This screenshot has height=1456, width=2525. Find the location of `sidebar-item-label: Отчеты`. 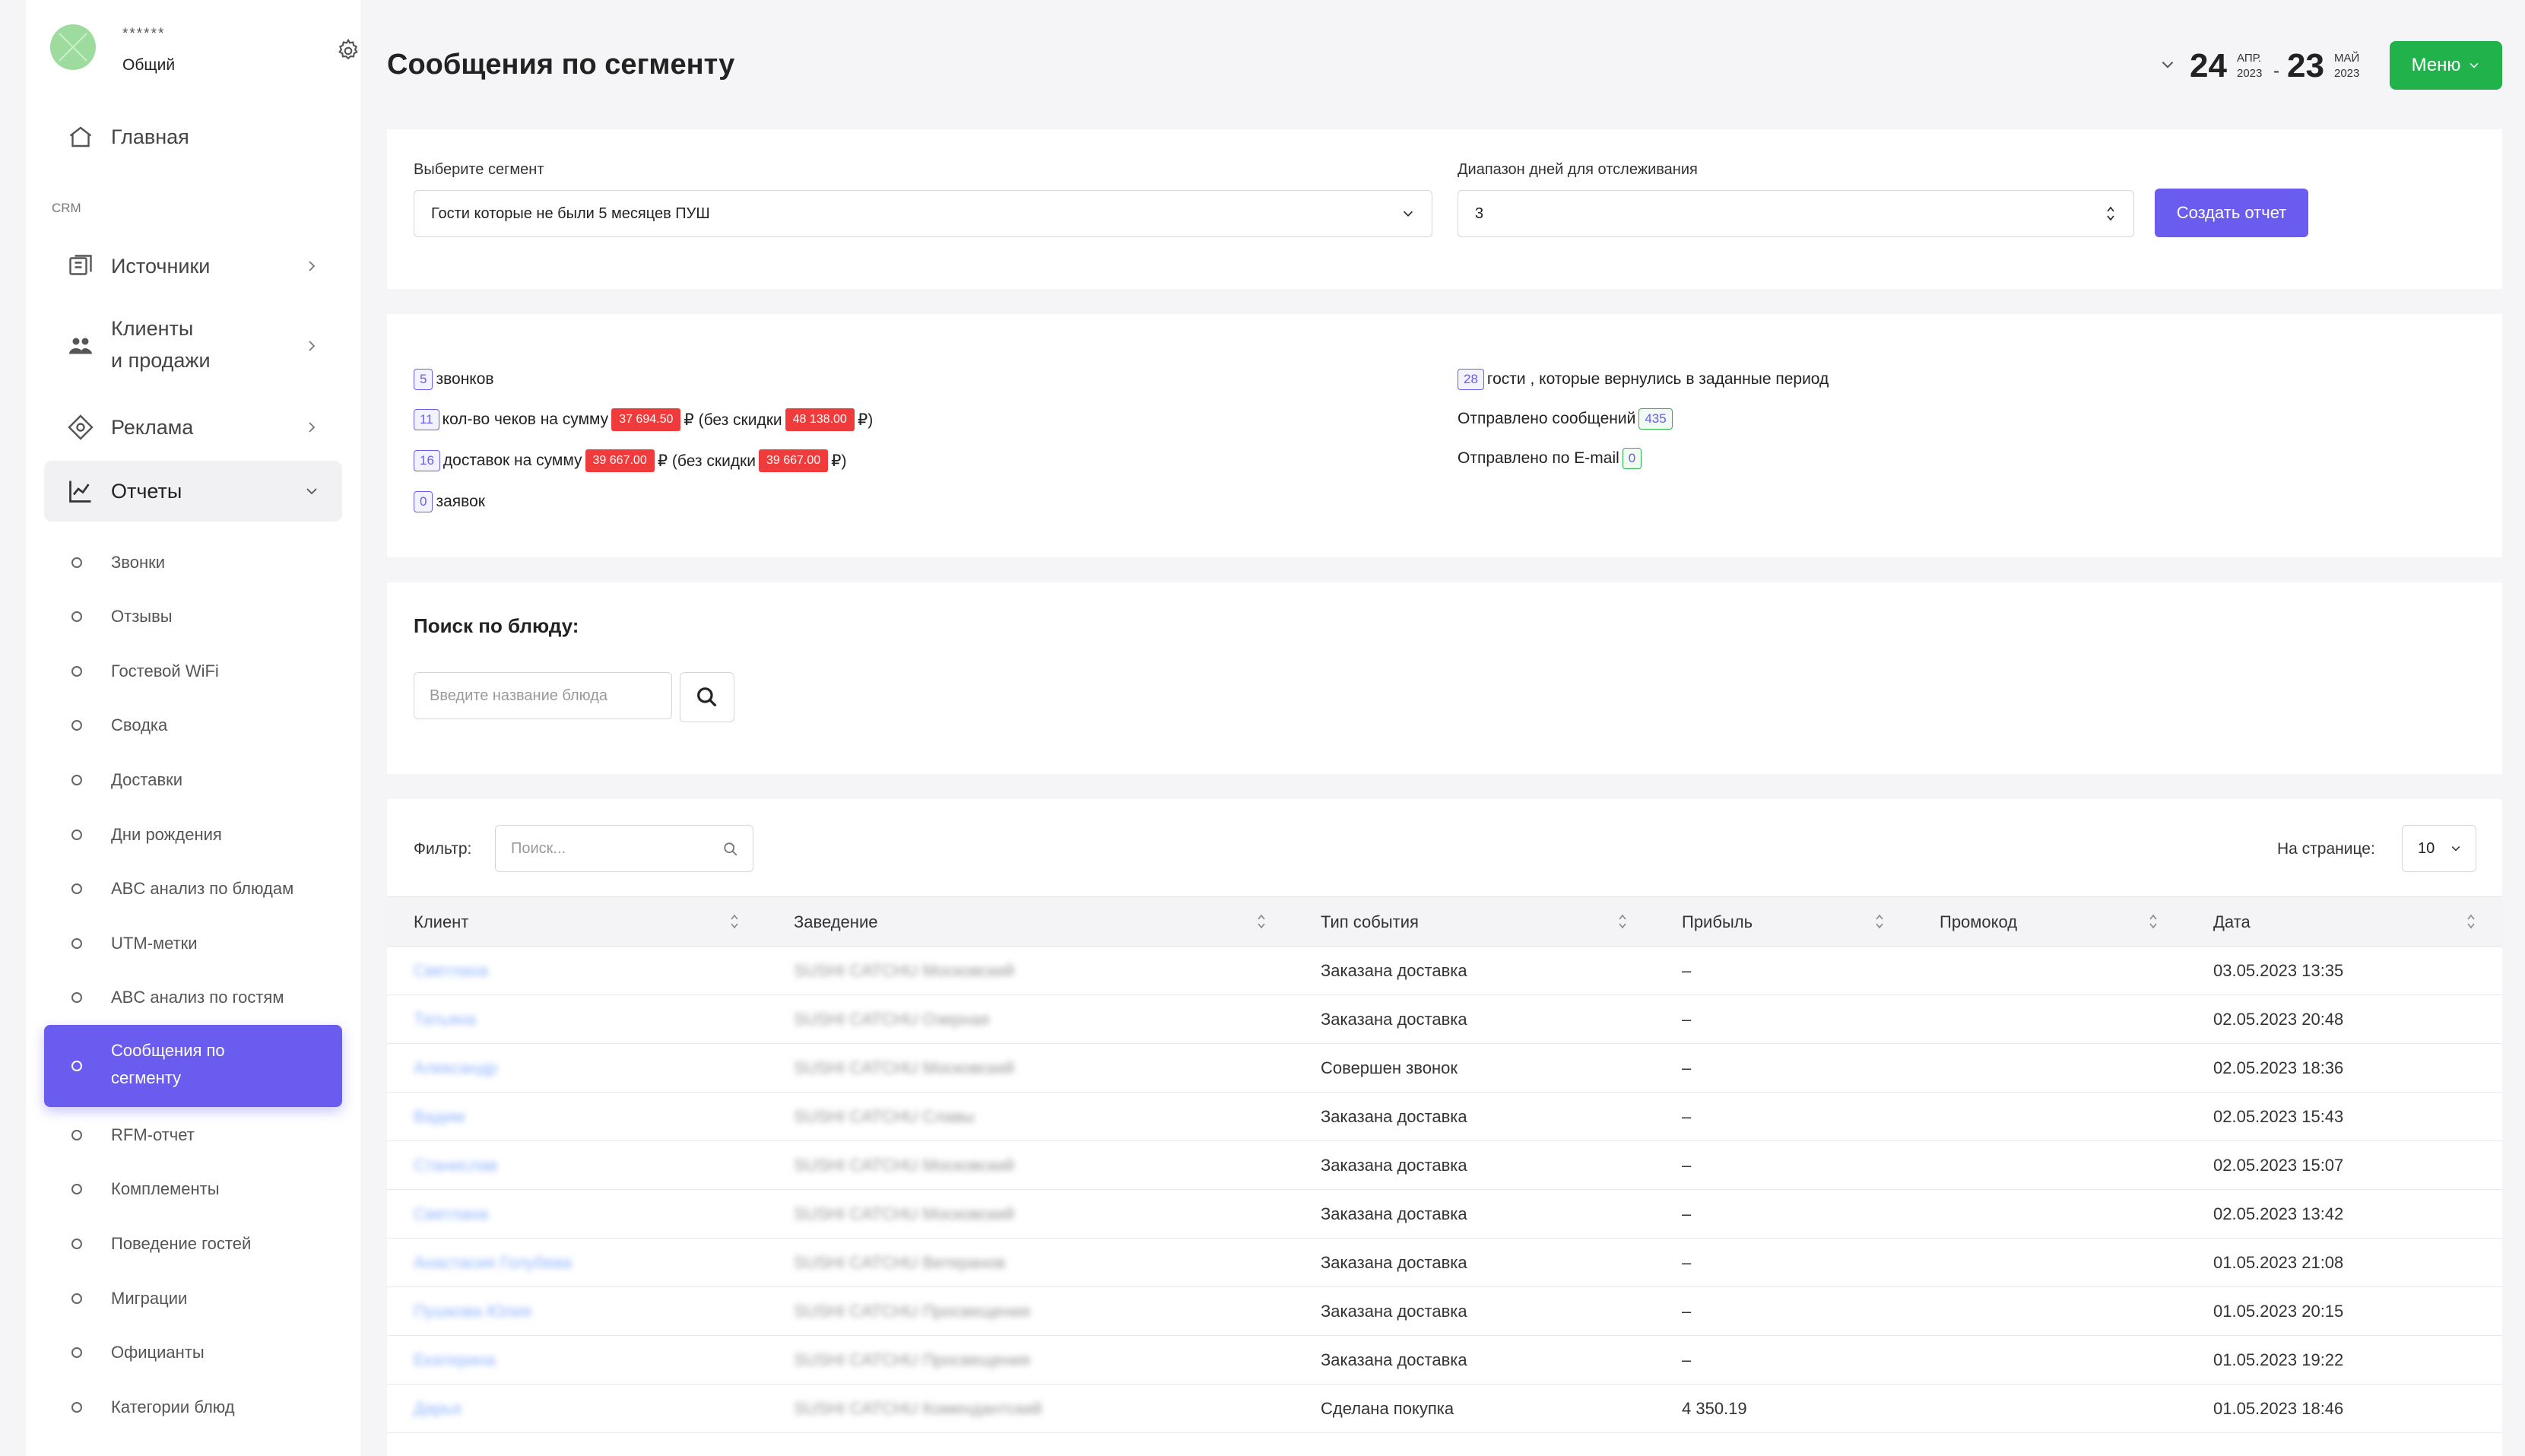

sidebar-item-label: Отчеты is located at coordinates (146, 491).